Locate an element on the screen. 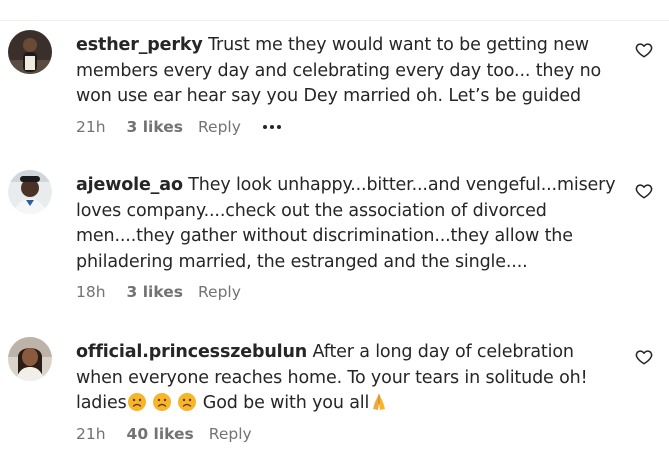 Image resolution: width=669 pixels, height=468 pixels. top-divider is located at coordinates (334, 20).